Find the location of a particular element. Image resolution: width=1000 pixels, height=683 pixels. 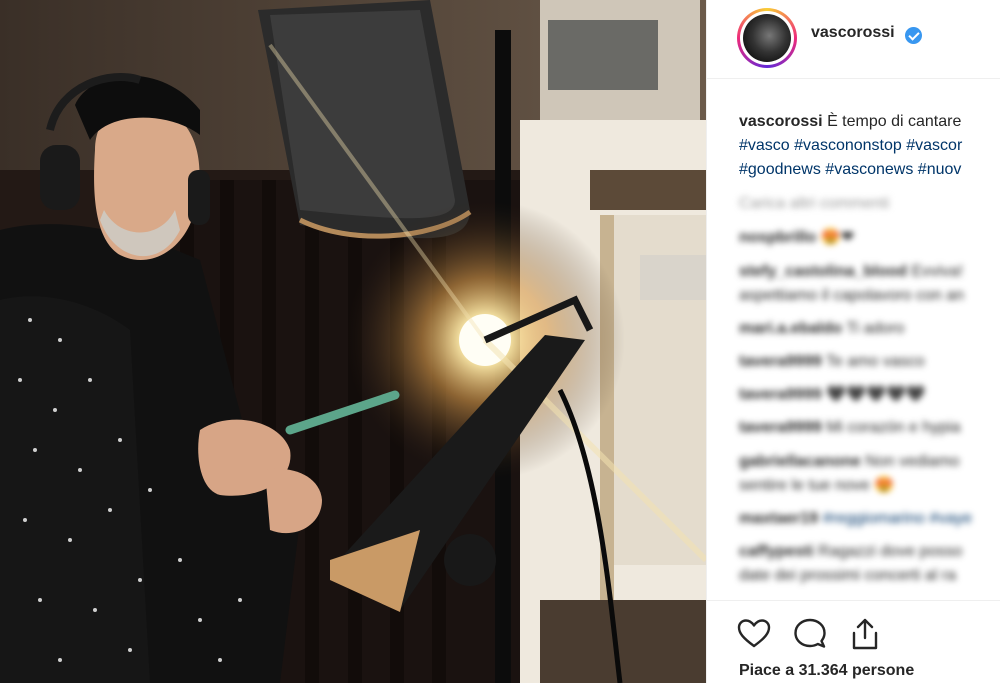

load-more-comments-link: Carica altri commenti is located at coordinates (869, 204).